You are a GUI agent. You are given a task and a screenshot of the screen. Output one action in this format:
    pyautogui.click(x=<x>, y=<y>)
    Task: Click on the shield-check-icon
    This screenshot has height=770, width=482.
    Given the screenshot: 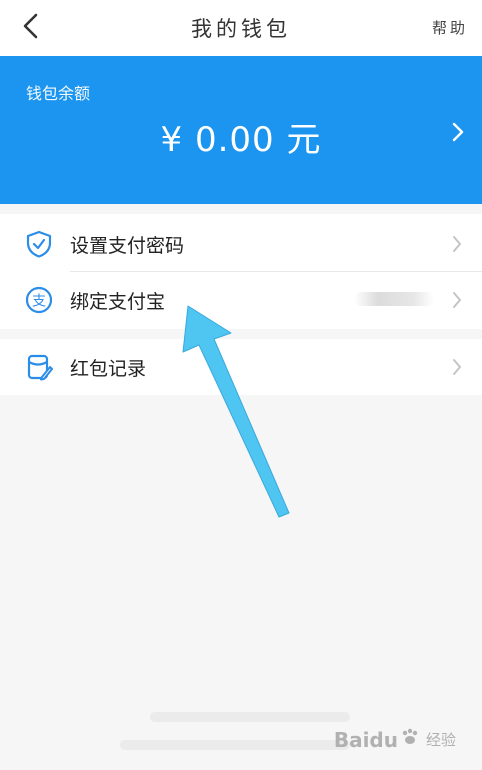 What is the action you would take?
    pyautogui.click(x=39, y=244)
    